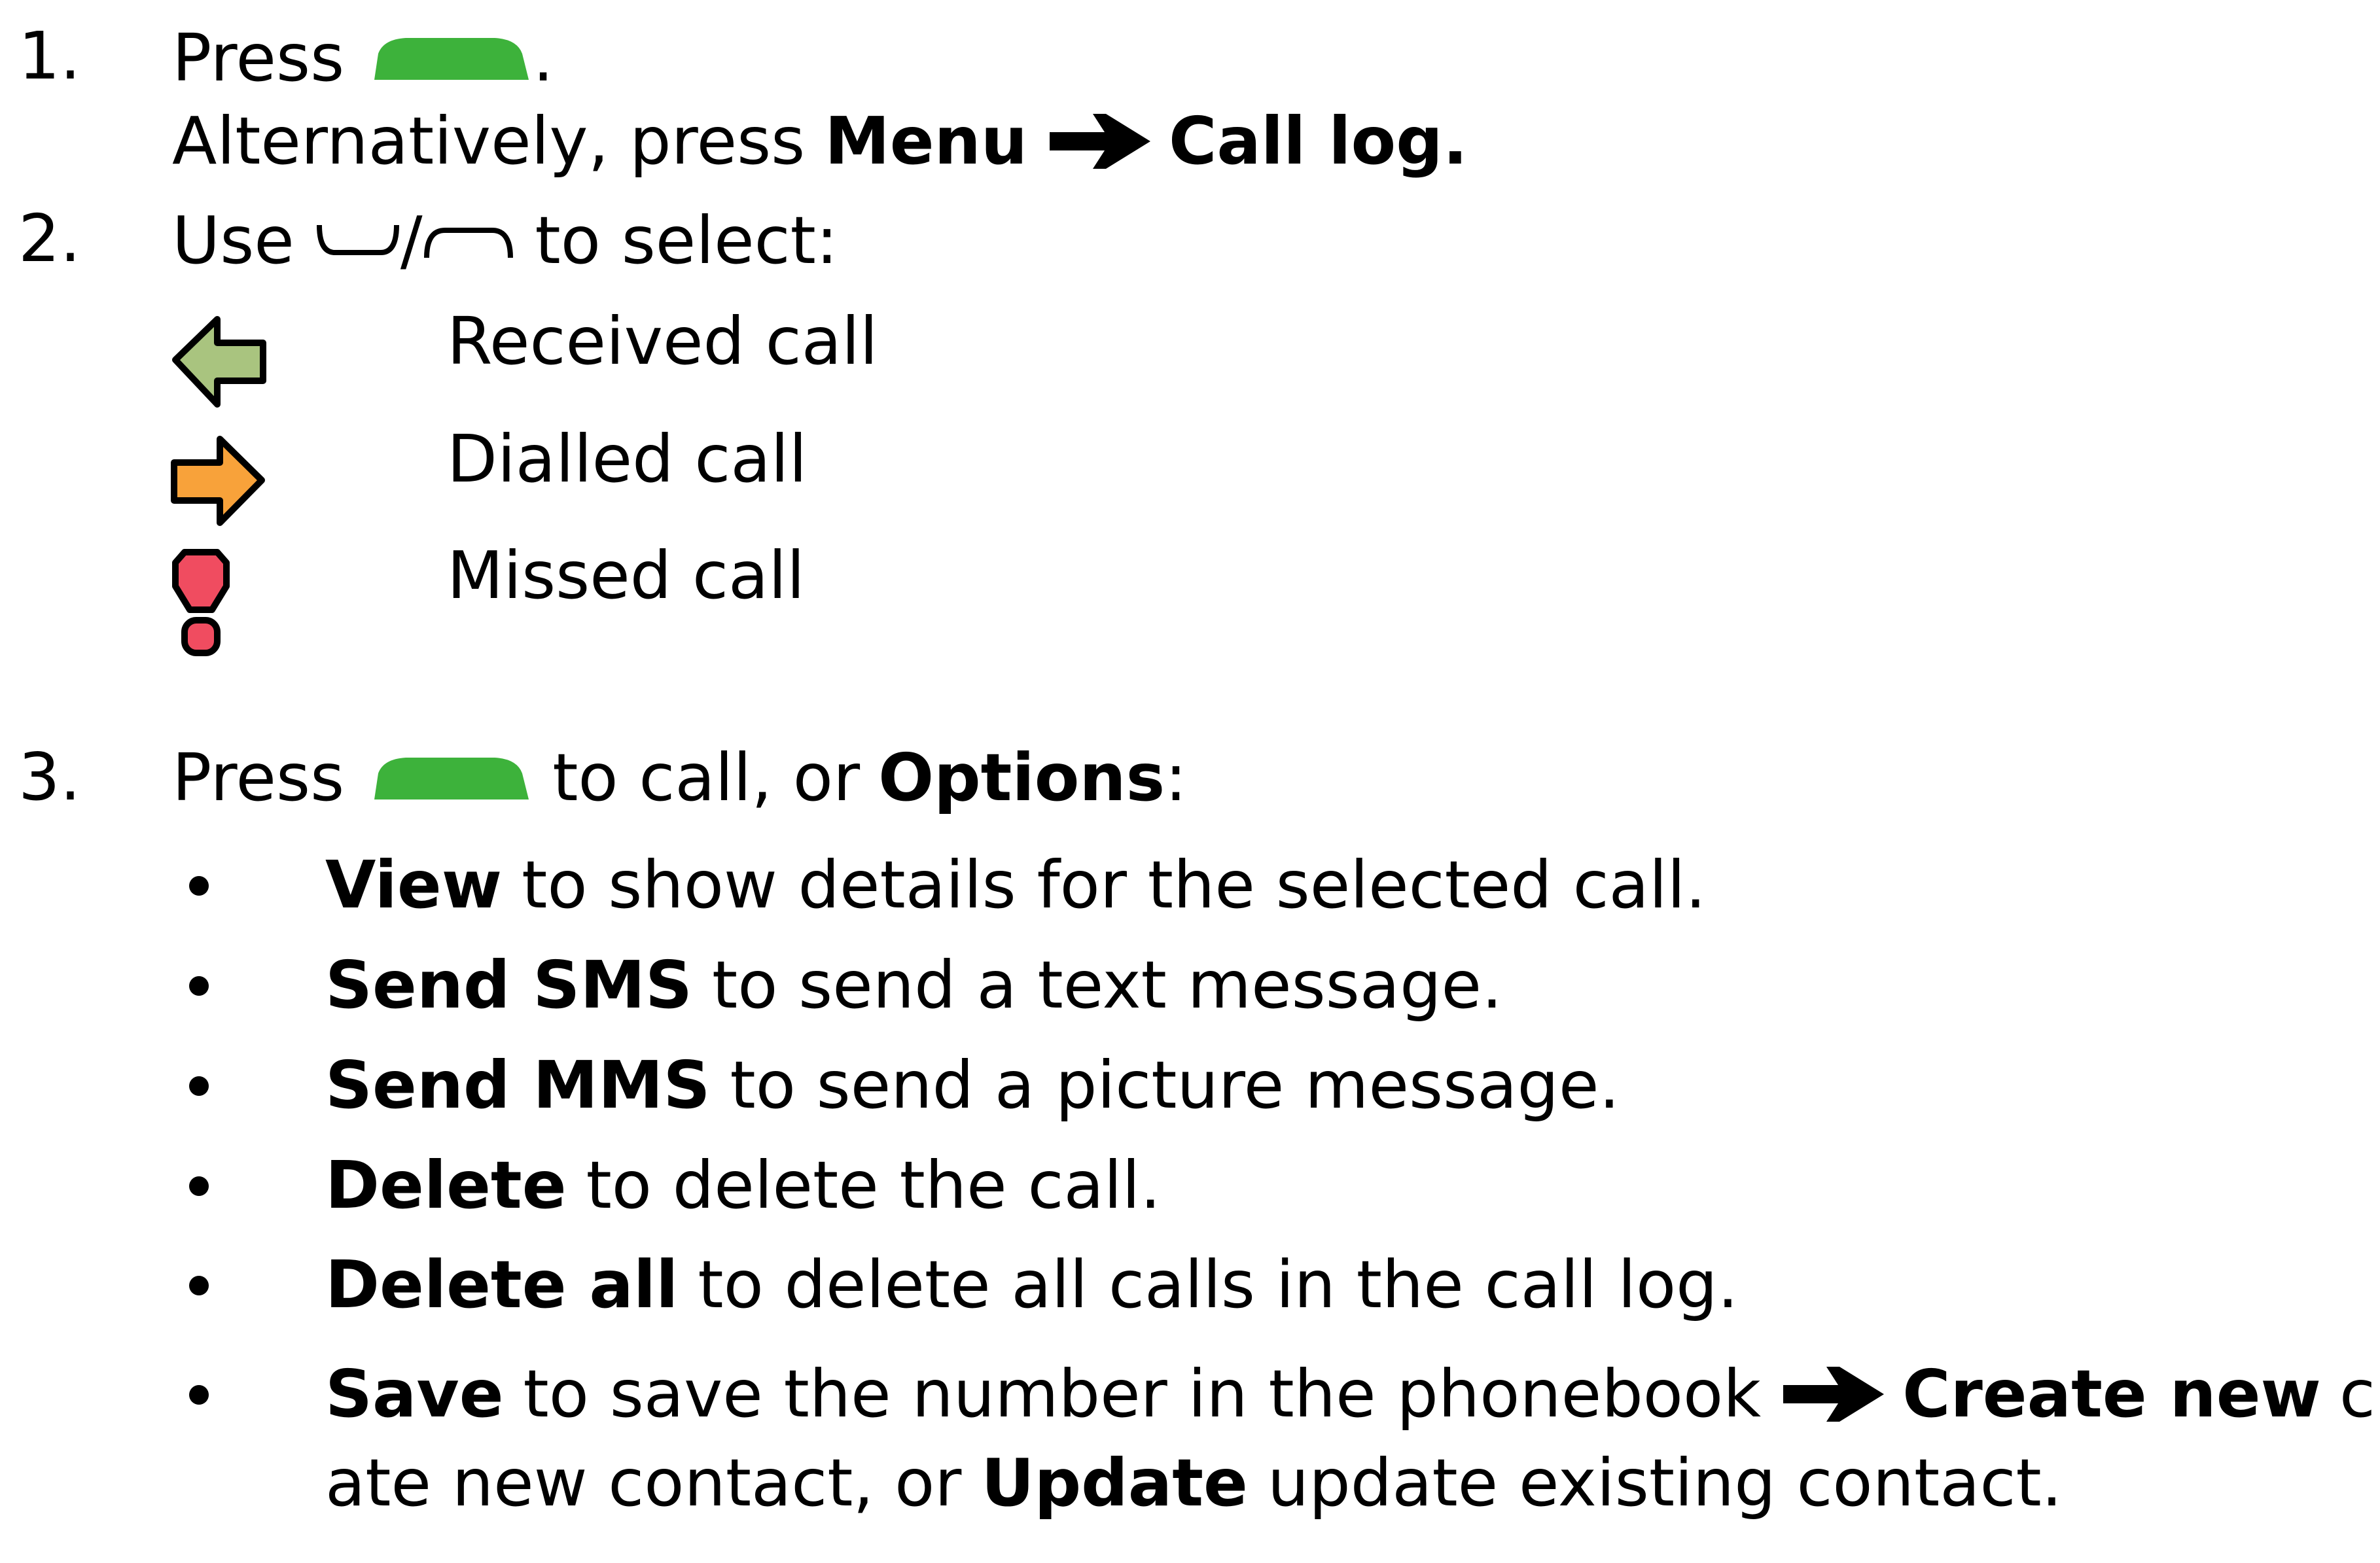 The height and width of the screenshot is (1563, 2380). I want to click on dialled-call-label: Dialled call, so click(627, 459).